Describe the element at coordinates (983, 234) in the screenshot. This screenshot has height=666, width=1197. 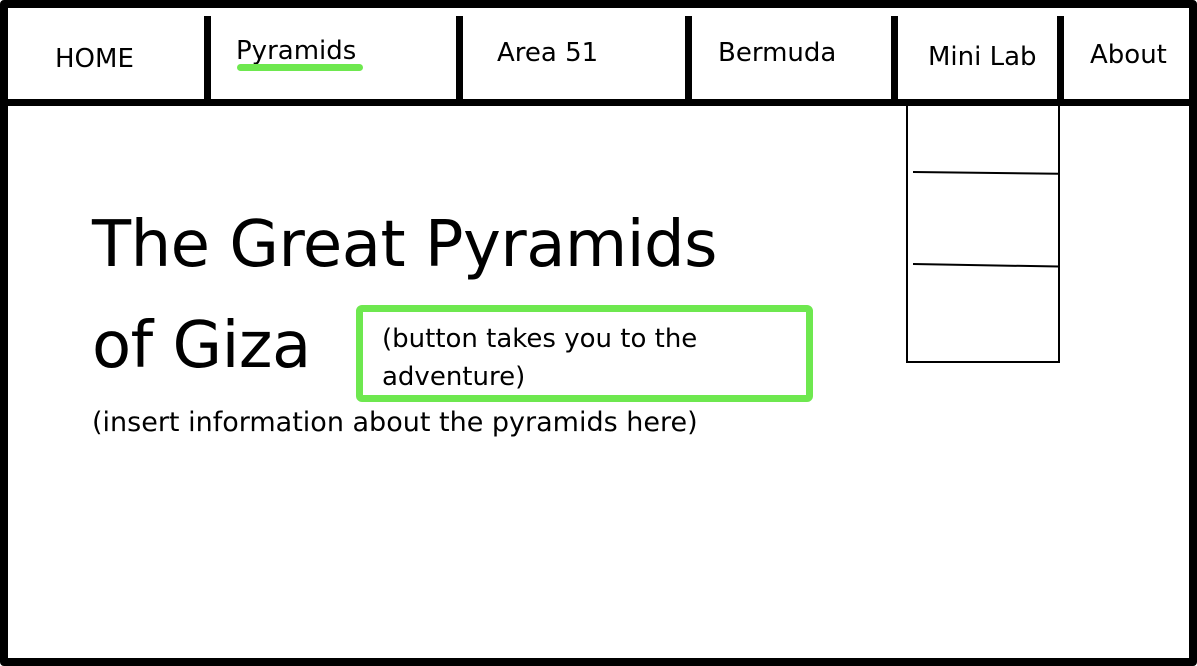
I see `mini-lab-dropdown` at that location.